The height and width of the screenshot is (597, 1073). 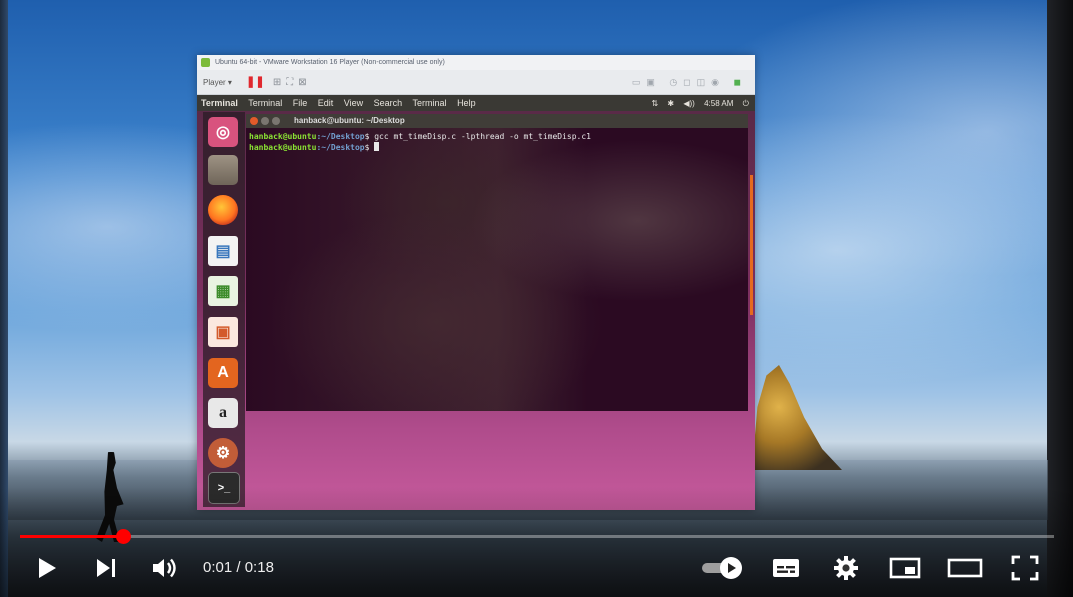 I want to click on terminal-titlebar: hanback@ubuntu: ~/Desktop, so click(x=497, y=121).